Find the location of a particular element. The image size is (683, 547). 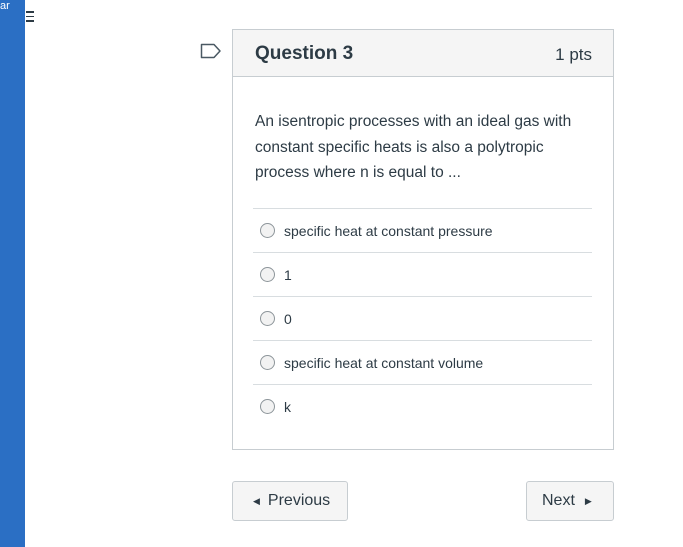

answer-option: 0 is located at coordinates (422, 318).